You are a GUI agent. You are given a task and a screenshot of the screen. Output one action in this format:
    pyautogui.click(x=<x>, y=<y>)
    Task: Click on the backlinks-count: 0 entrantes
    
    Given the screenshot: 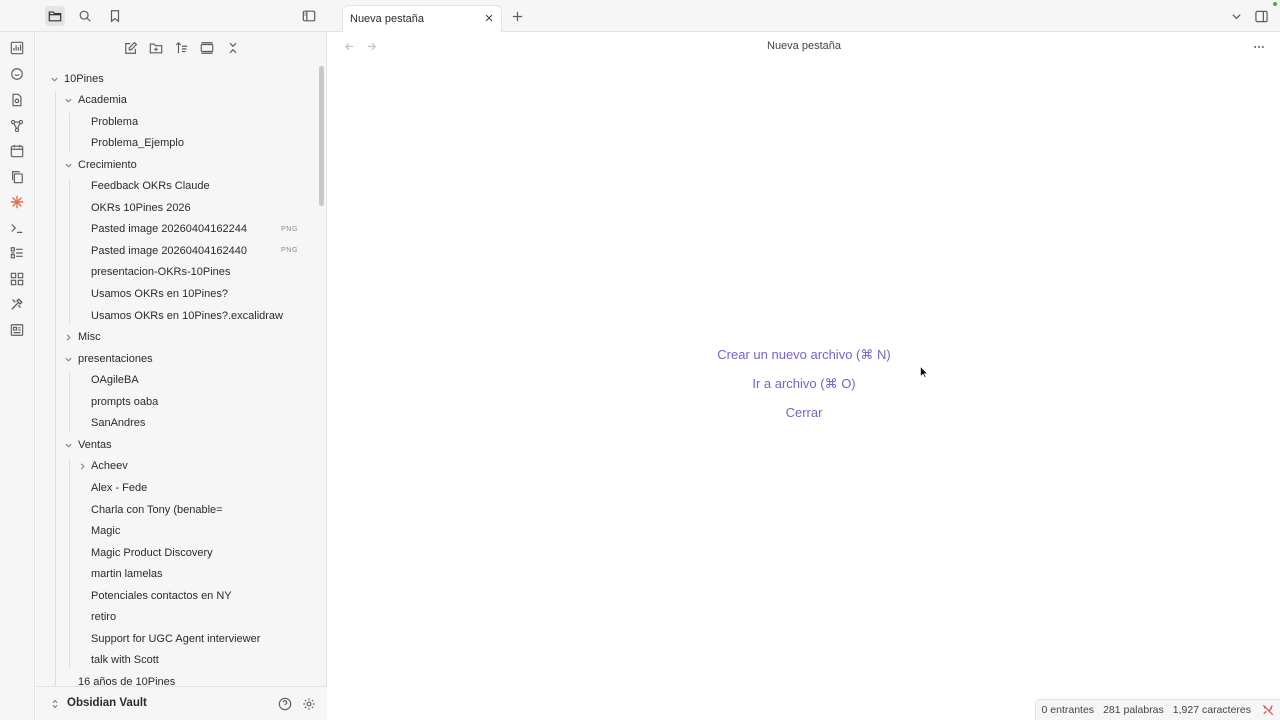 What is the action you would take?
    pyautogui.click(x=1068, y=710)
    